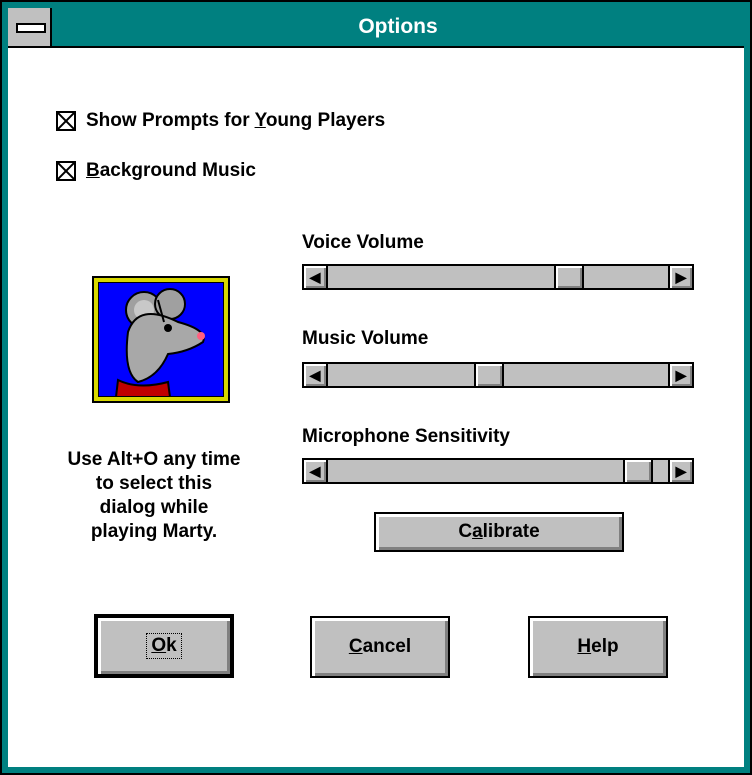  I want to click on ok-focus-rect: Ok, so click(164, 646).